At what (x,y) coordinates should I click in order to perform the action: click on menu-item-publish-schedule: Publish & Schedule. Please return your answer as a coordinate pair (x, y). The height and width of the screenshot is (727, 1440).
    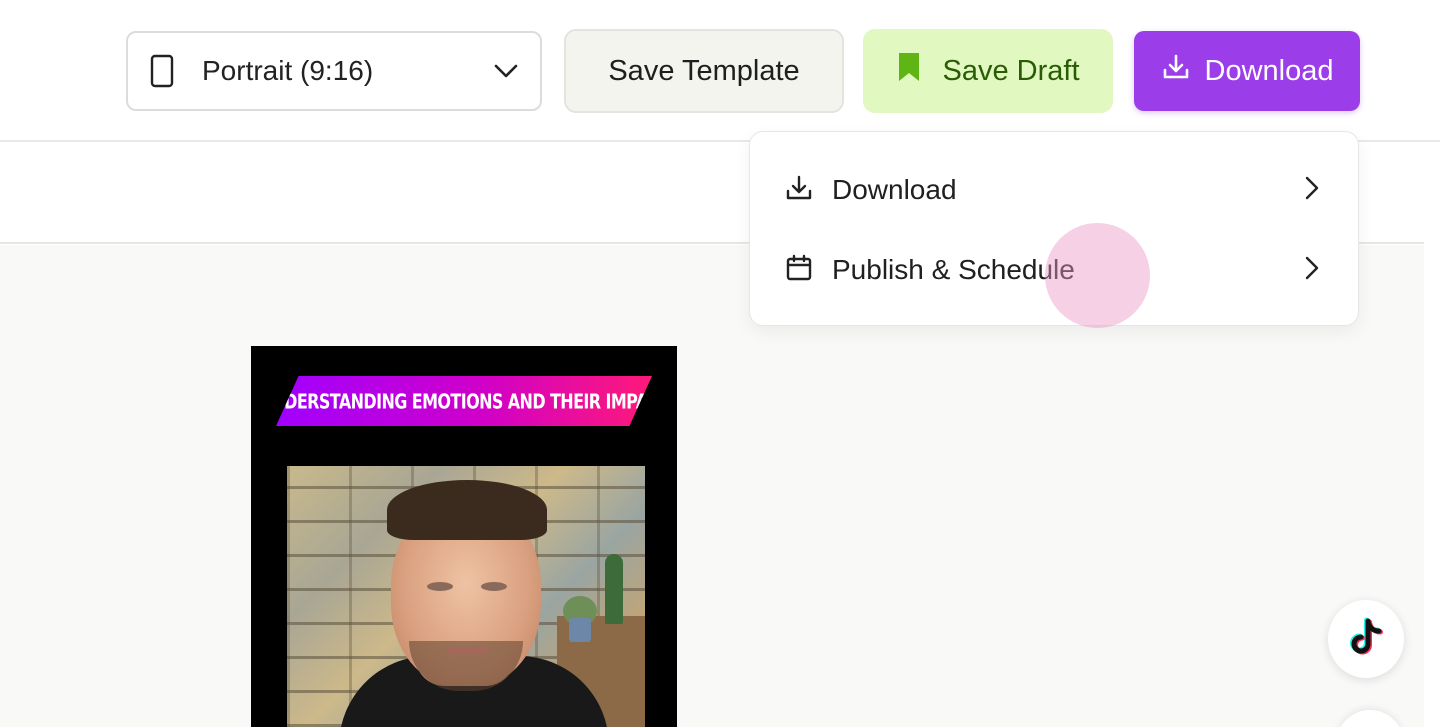
    Looking at the image, I should click on (1054, 270).